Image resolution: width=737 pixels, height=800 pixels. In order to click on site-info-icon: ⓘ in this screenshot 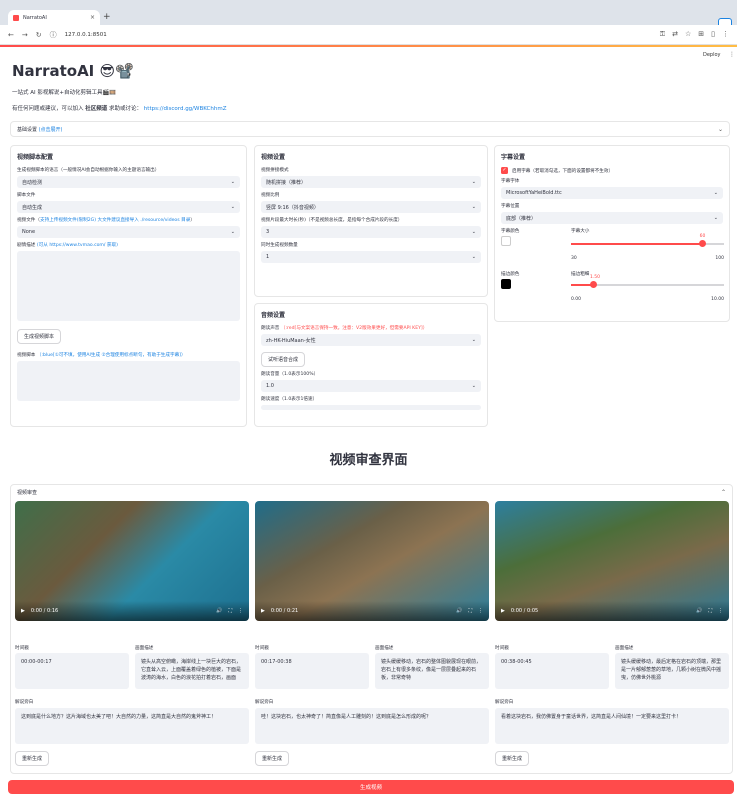, I will do `click(53, 35)`.